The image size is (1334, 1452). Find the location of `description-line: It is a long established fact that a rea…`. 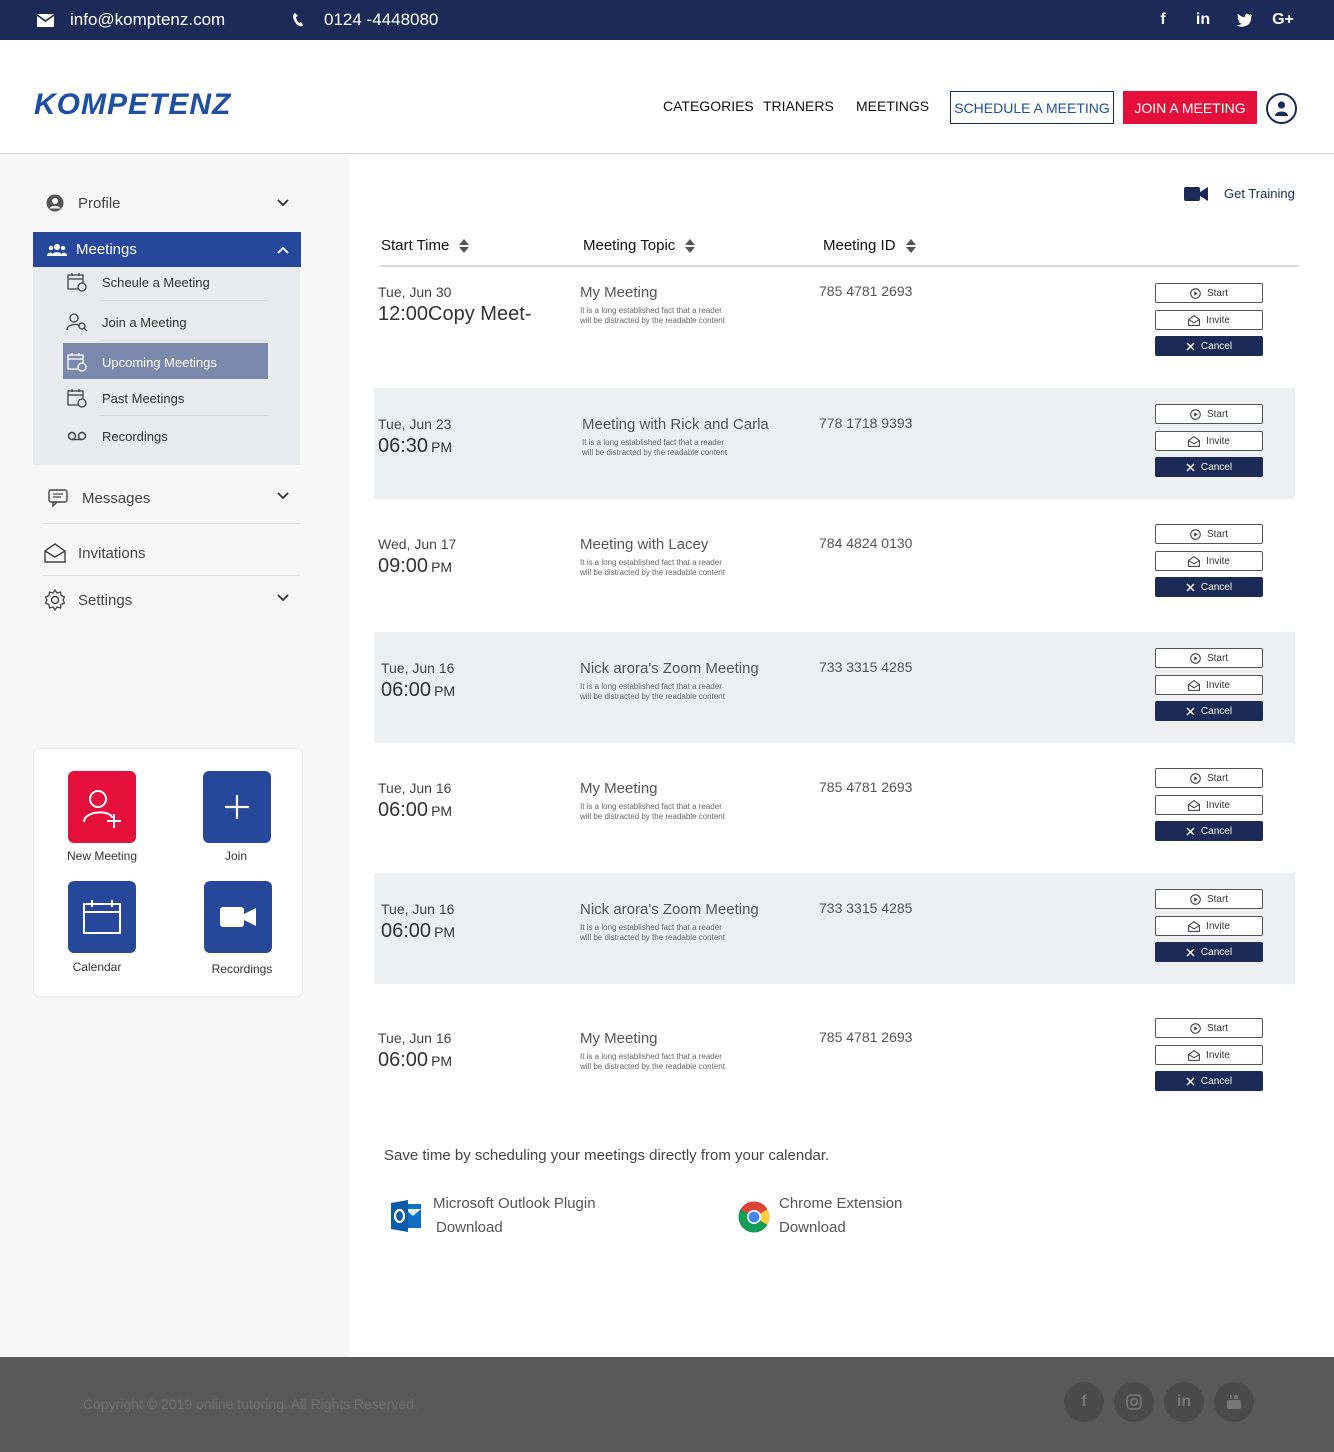

description-line: It is a long established fact that a rea… is located at coordinates (651, 927).